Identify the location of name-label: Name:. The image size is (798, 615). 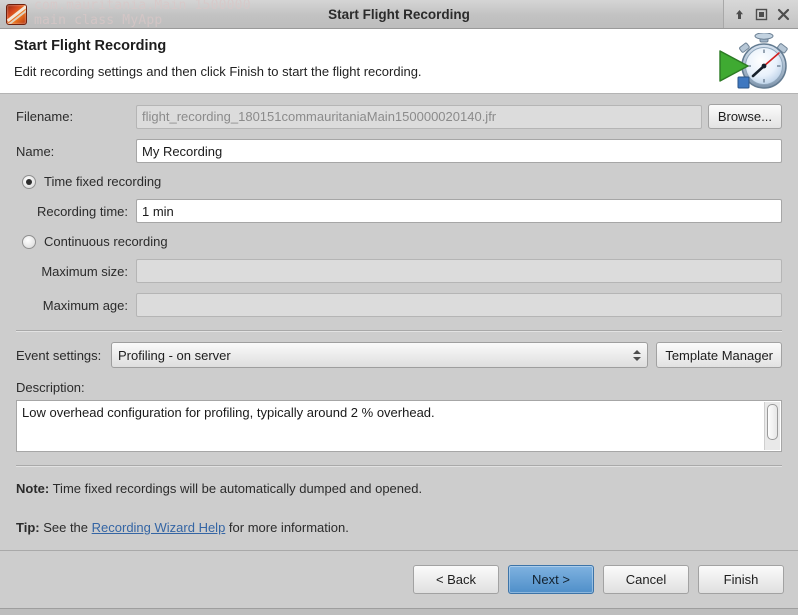
(35, 151).